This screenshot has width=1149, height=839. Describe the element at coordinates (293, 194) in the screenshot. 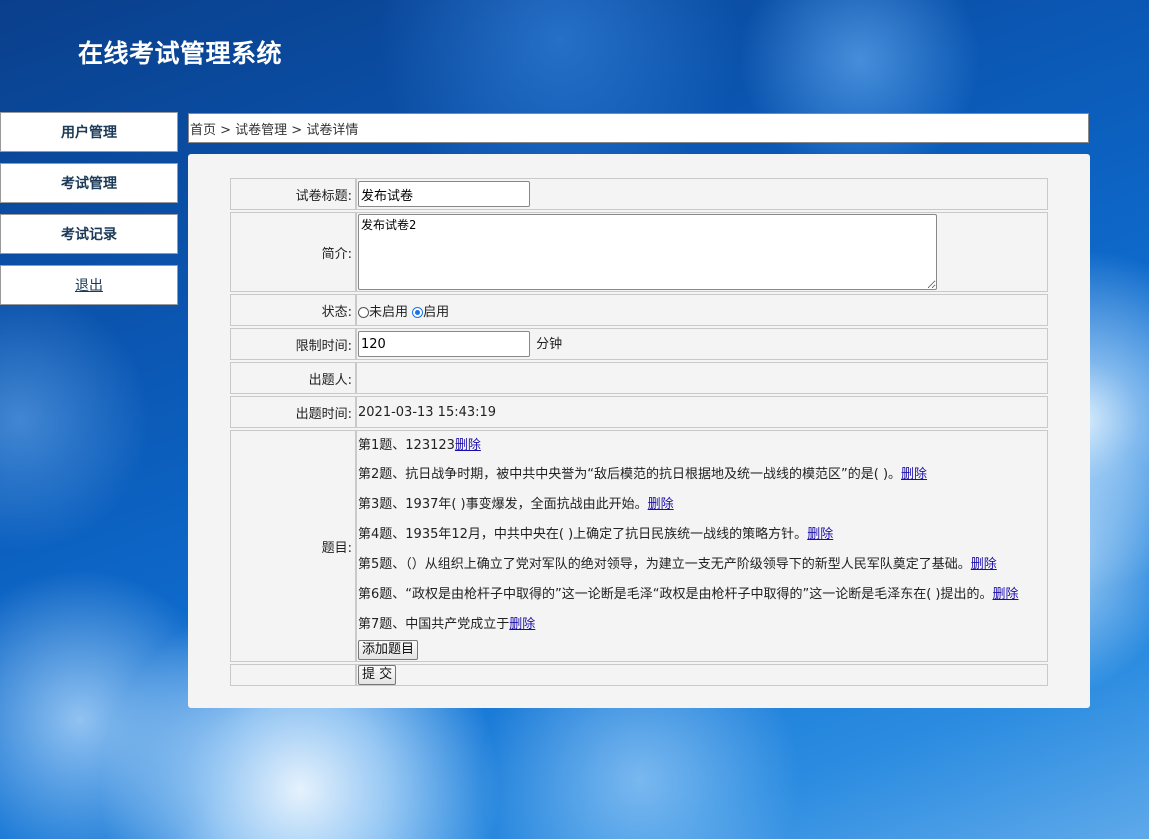

I see `title-label: 试卷标题:` at that location.